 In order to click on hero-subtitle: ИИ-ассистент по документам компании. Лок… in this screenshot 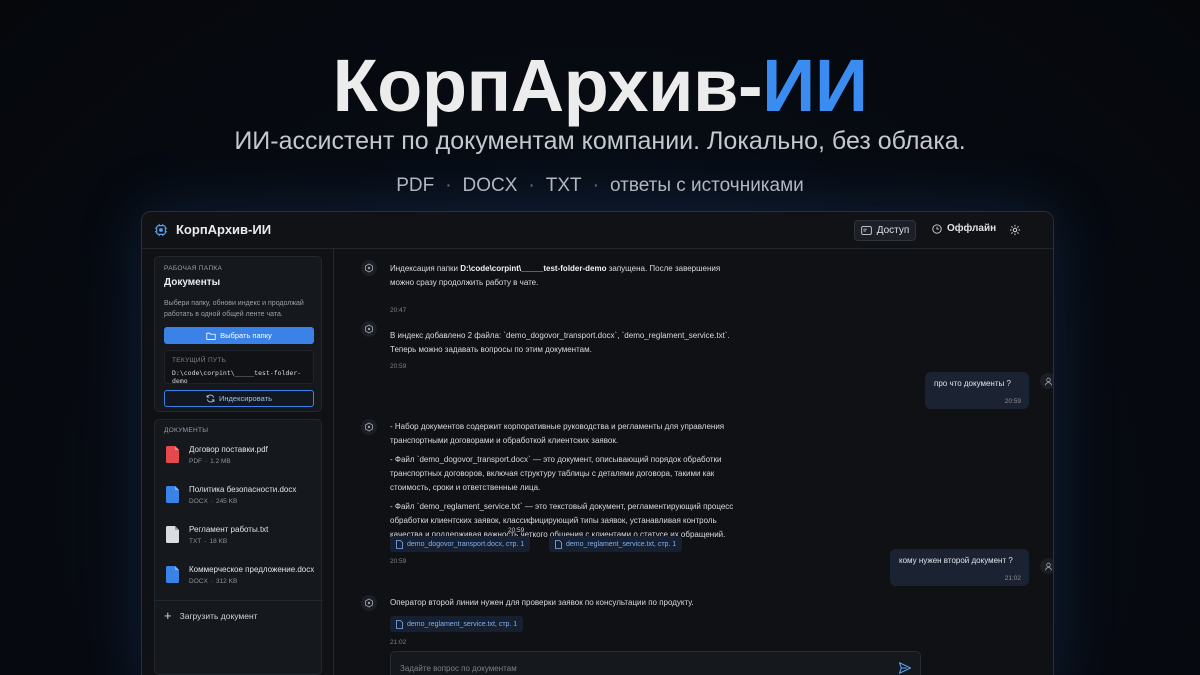, I will do `click(600, 141)`.